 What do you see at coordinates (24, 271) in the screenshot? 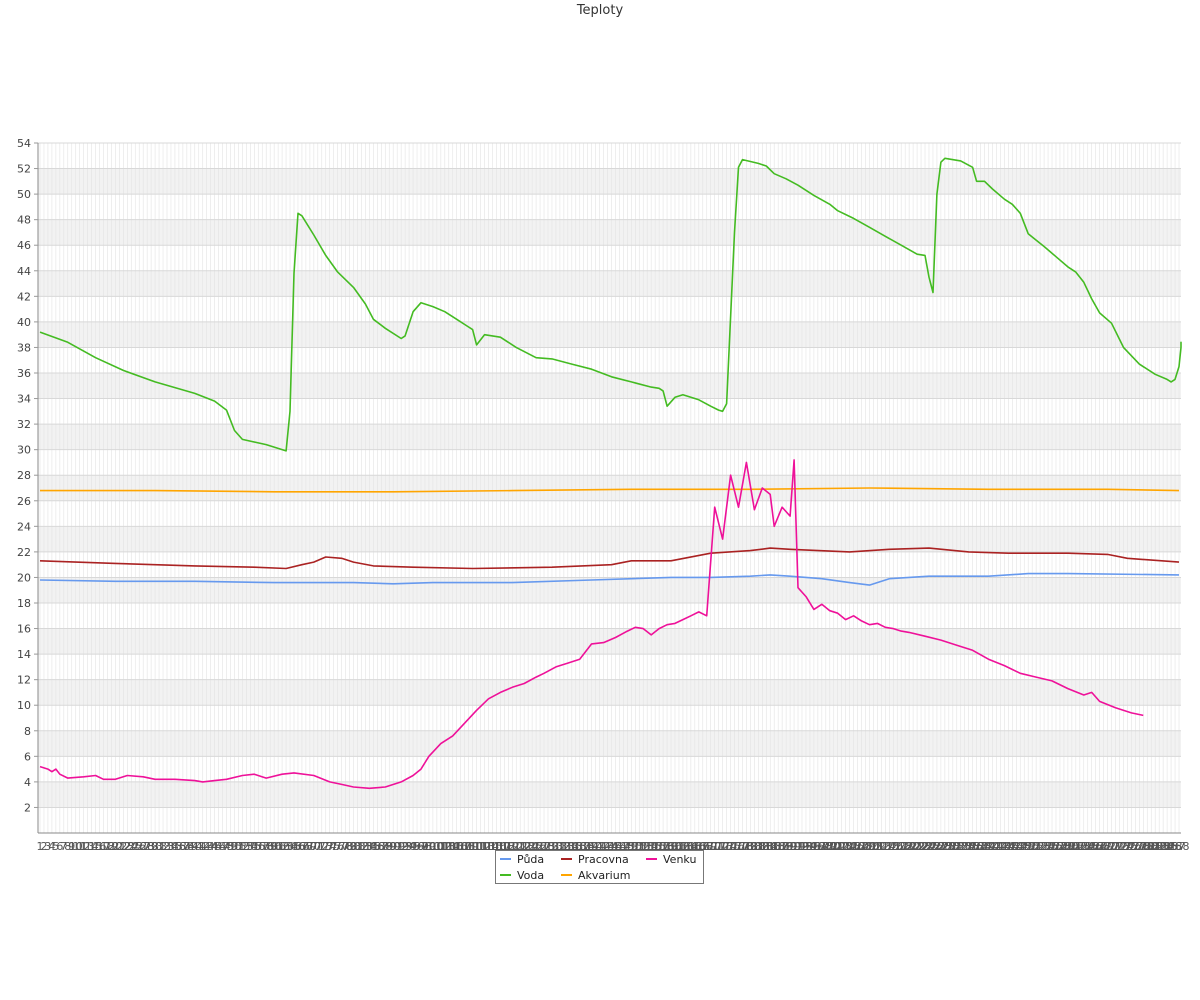
I see `y-tick-label: 44` at bounding box center [24, 271].